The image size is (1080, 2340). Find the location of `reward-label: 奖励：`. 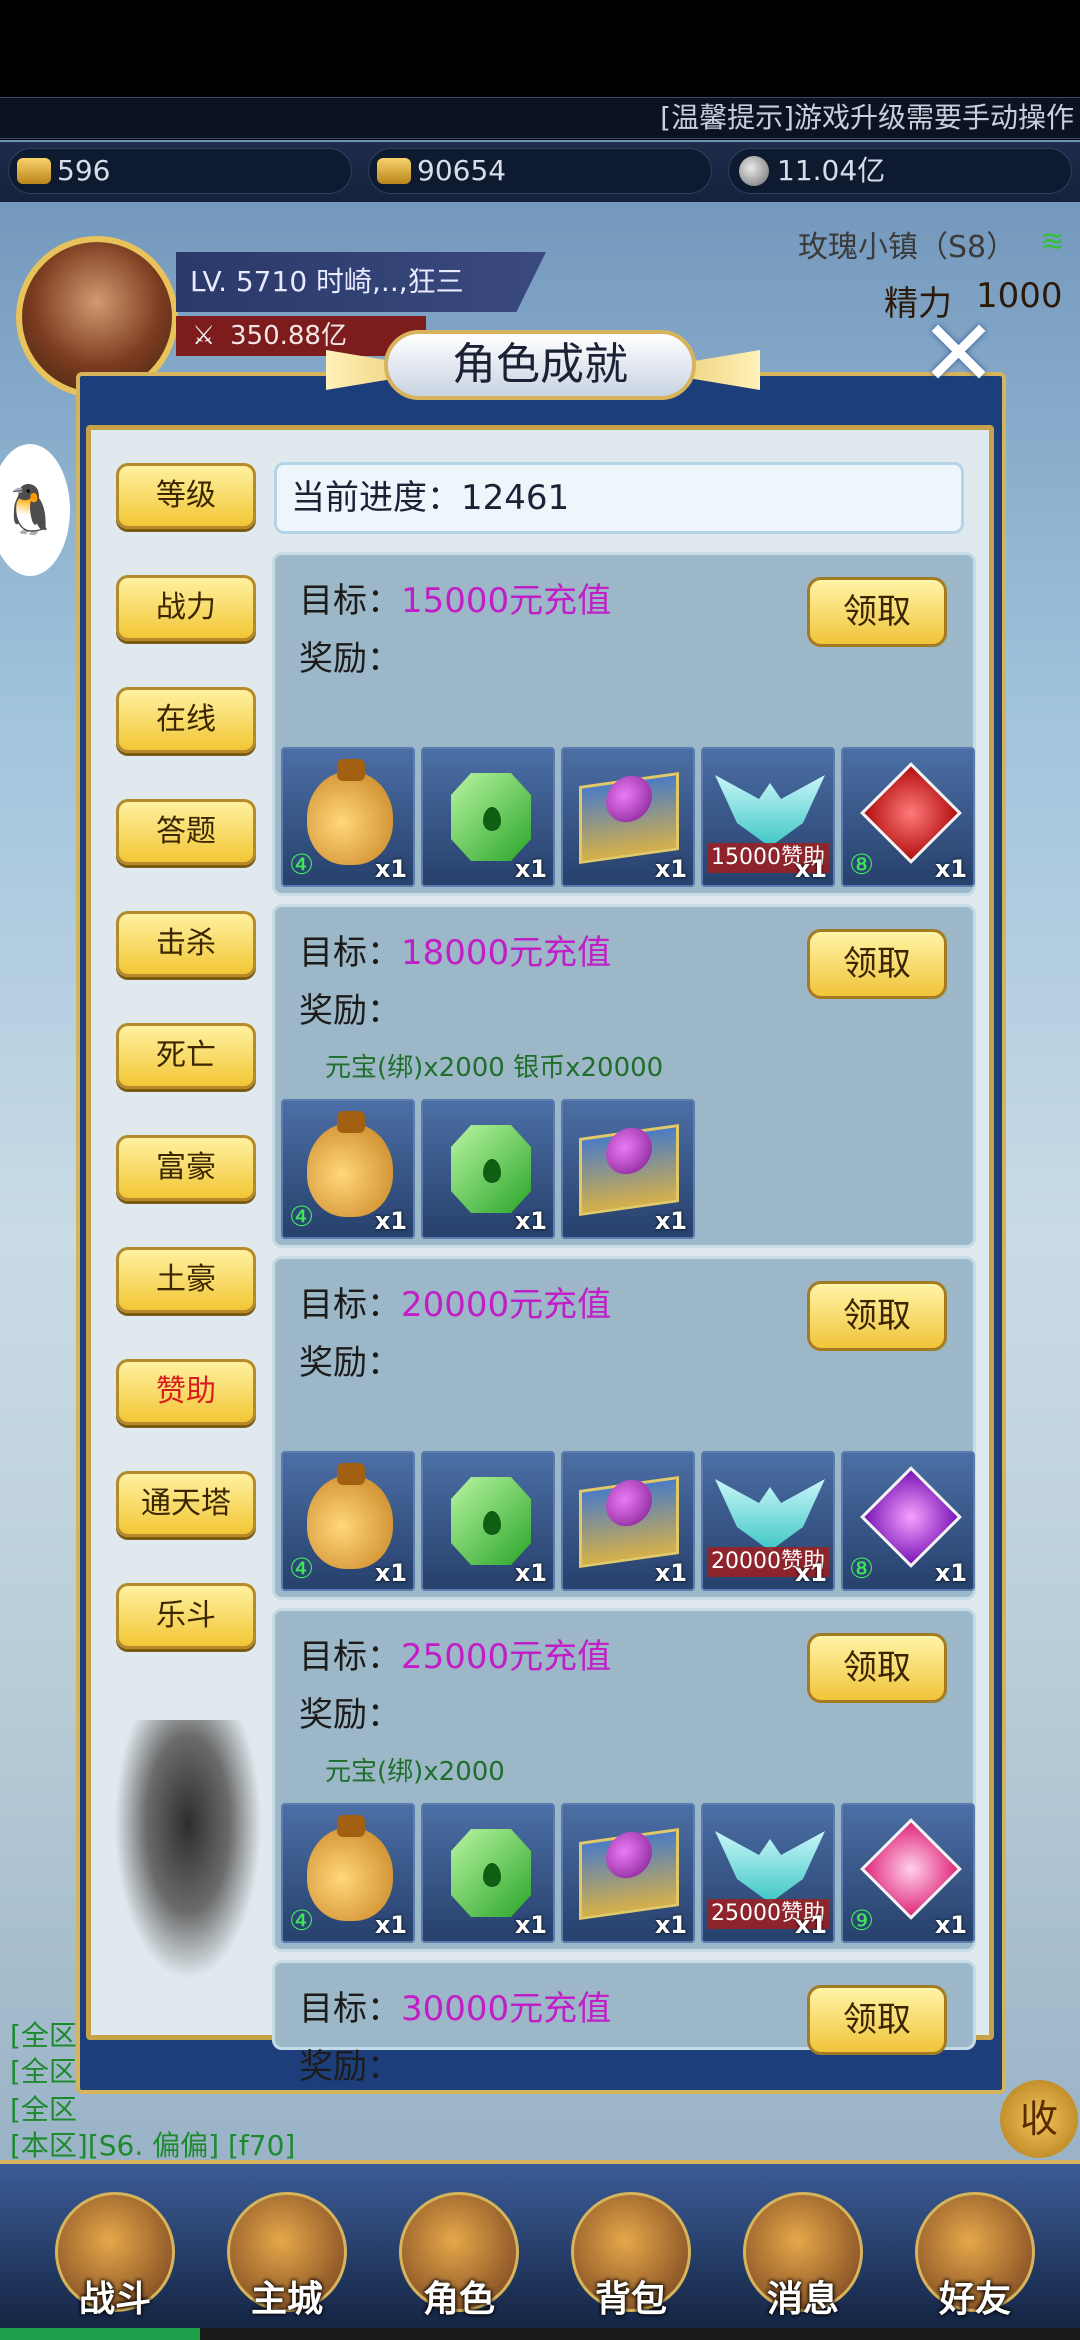

reward-label: 奖励： is located at coordinates (350, 1011).